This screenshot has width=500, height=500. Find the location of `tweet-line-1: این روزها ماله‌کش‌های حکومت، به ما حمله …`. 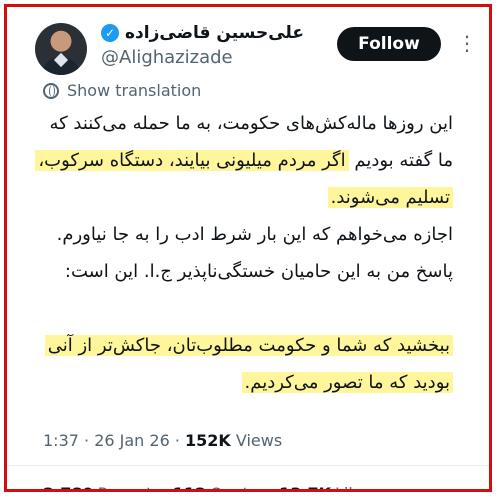

tweet-line-1: این روزها ماله‌کش‌های حکومت، به ما حمله … is located at coordinates (247, 123).